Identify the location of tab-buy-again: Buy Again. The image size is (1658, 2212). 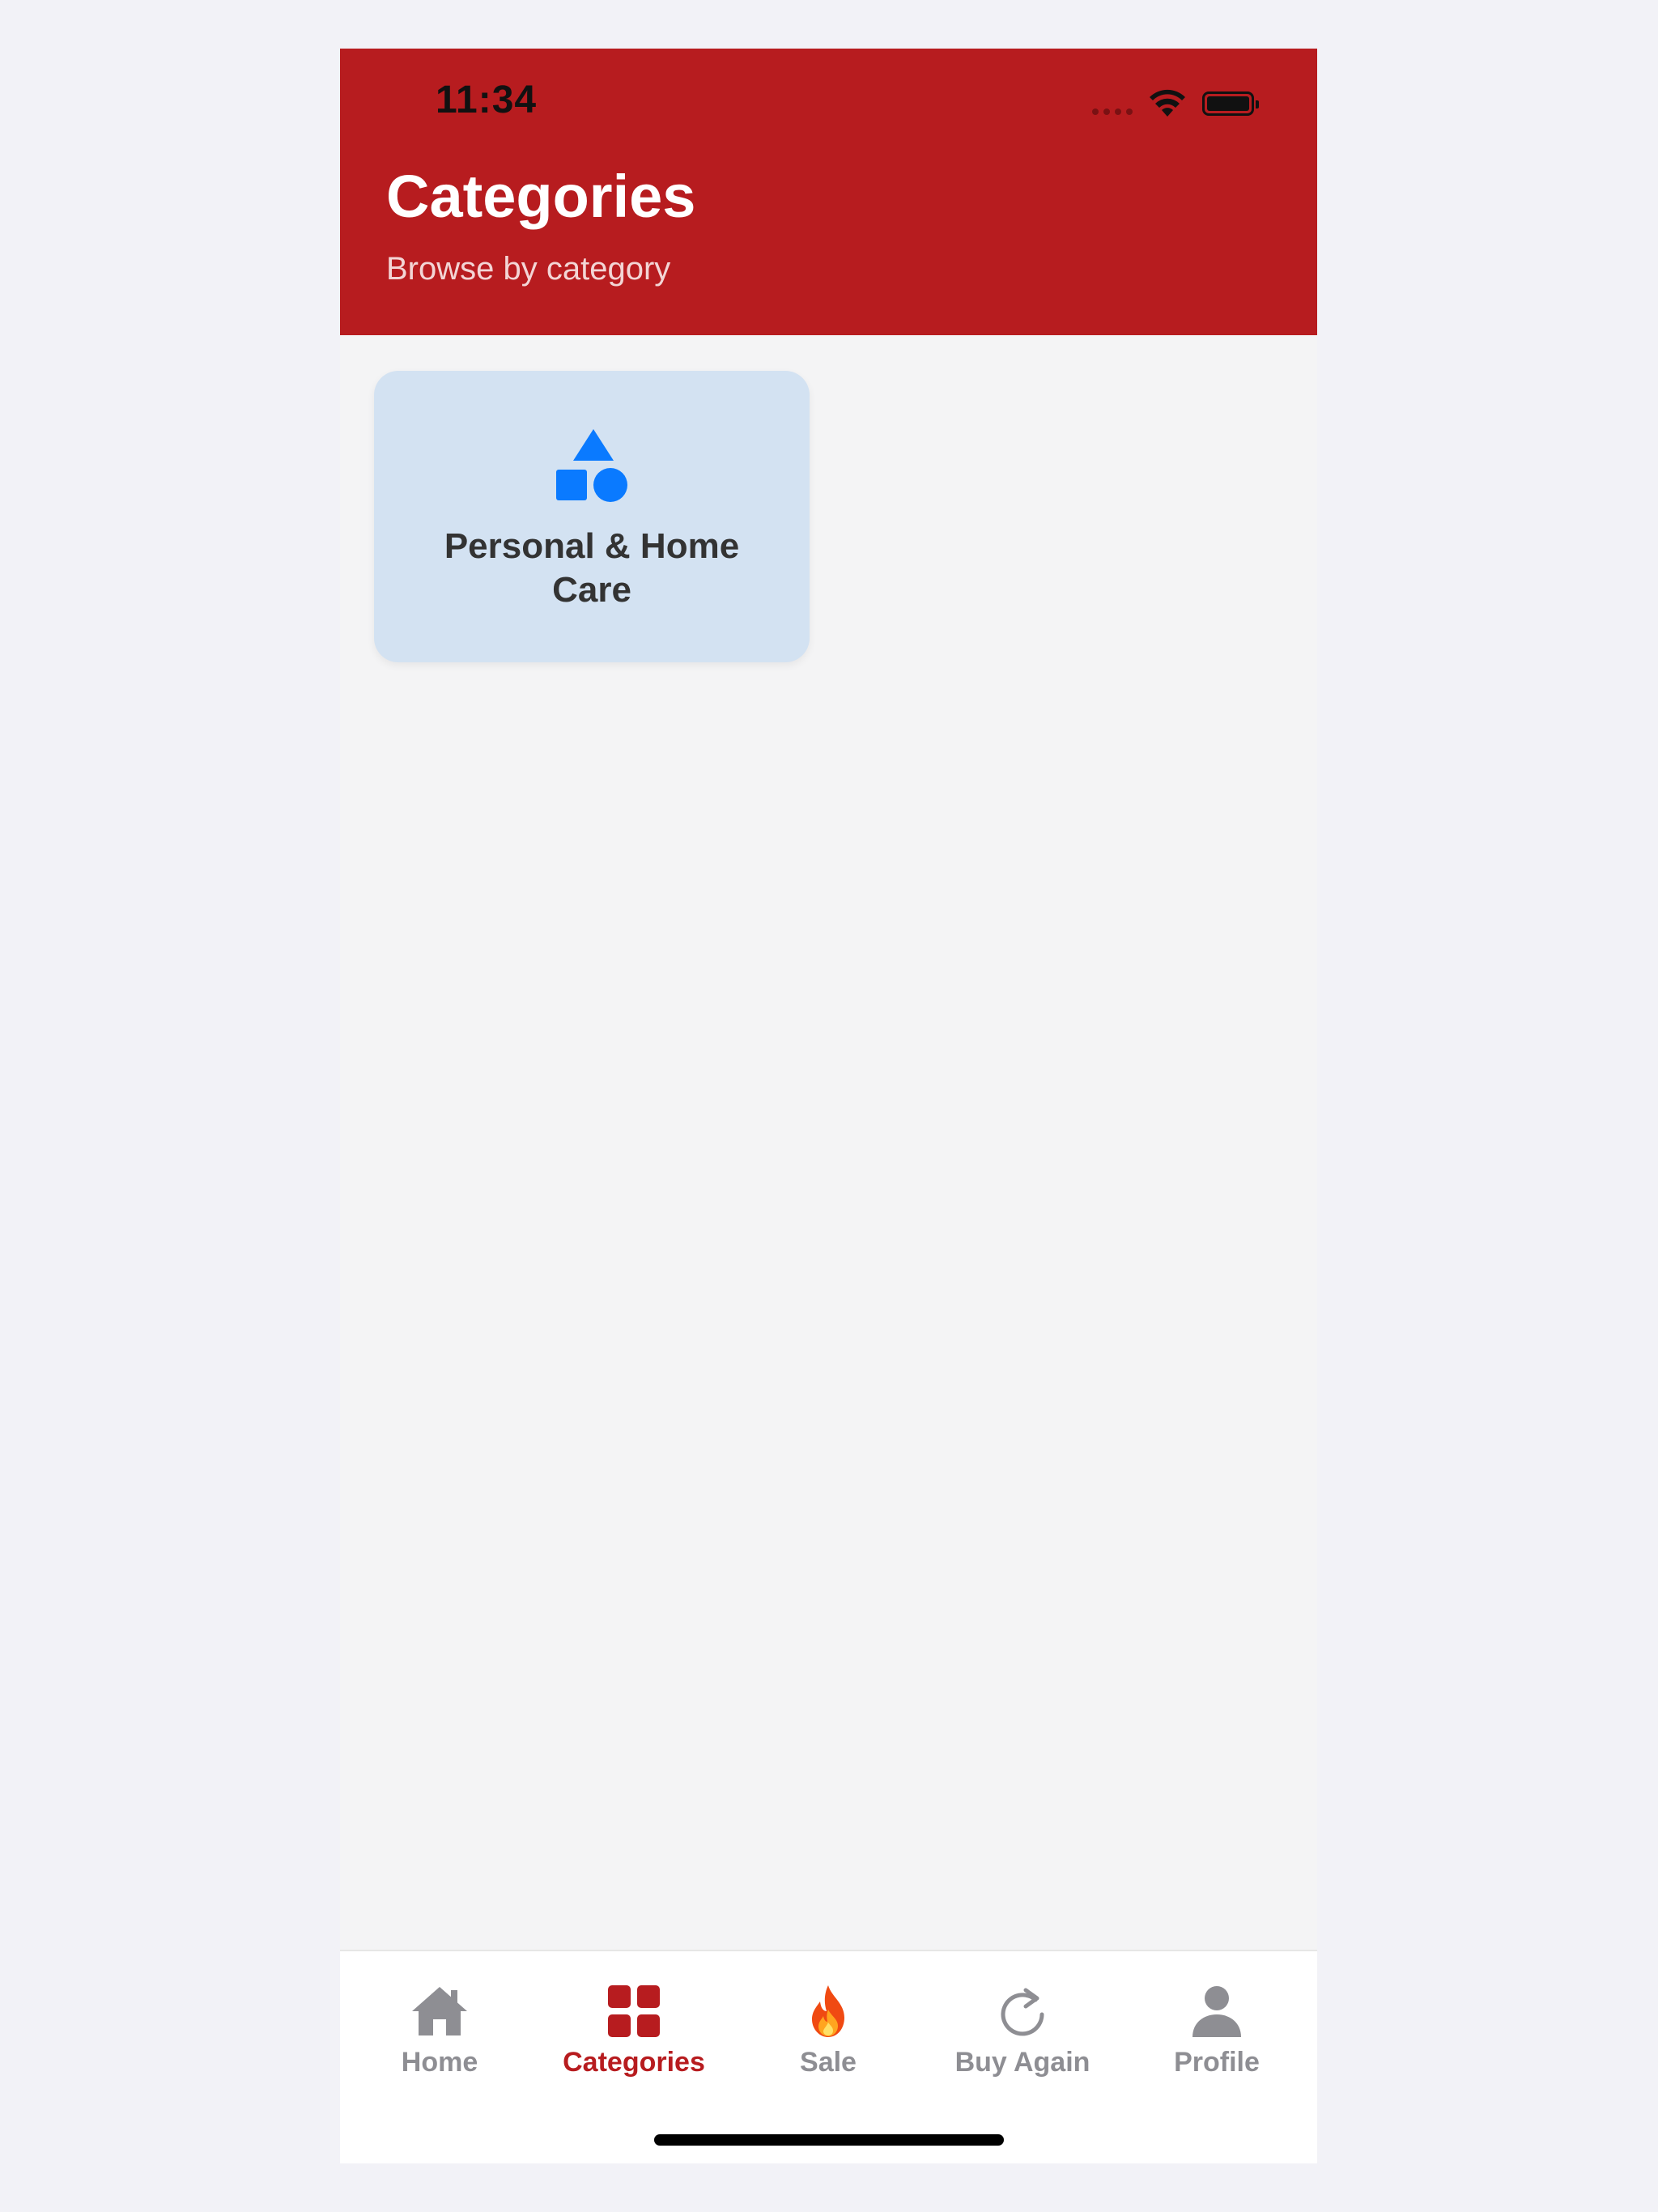
(1022, 2030).